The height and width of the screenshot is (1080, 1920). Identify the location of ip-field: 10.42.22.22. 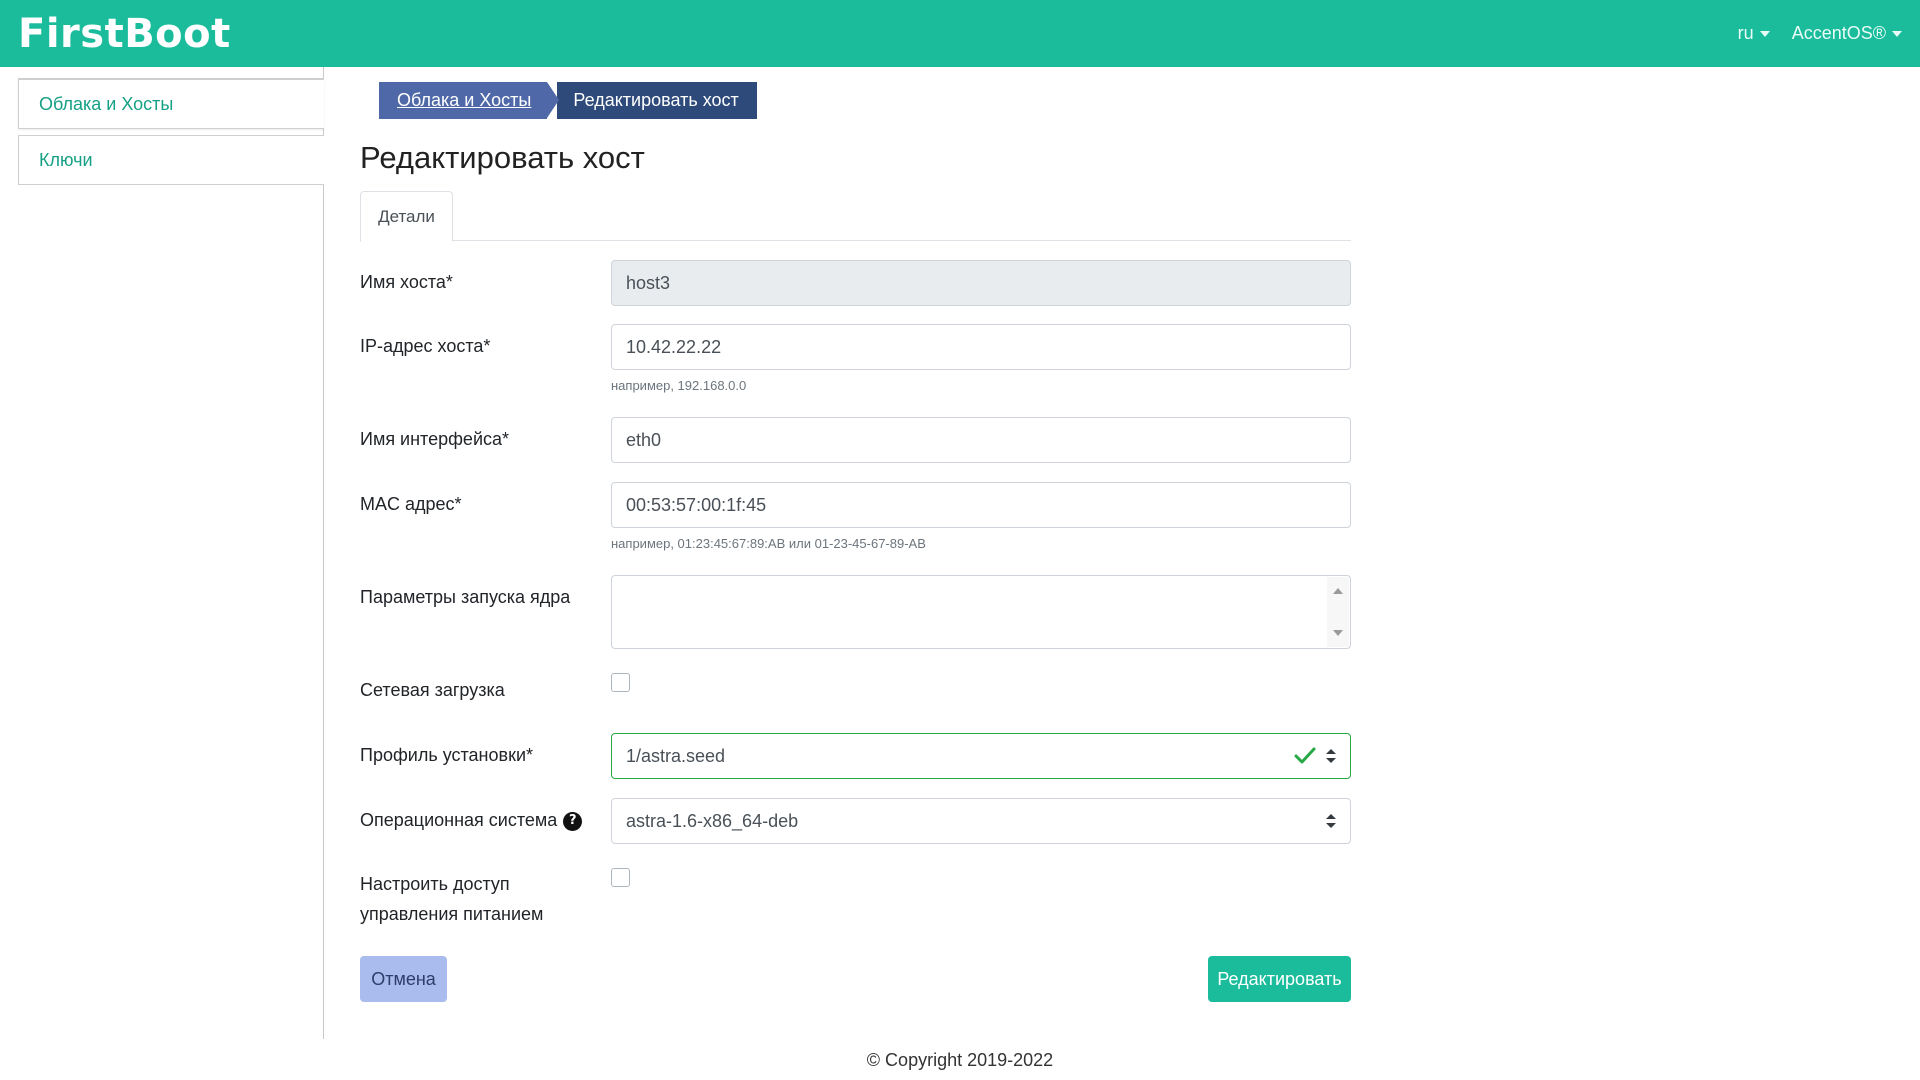
(981, 347).